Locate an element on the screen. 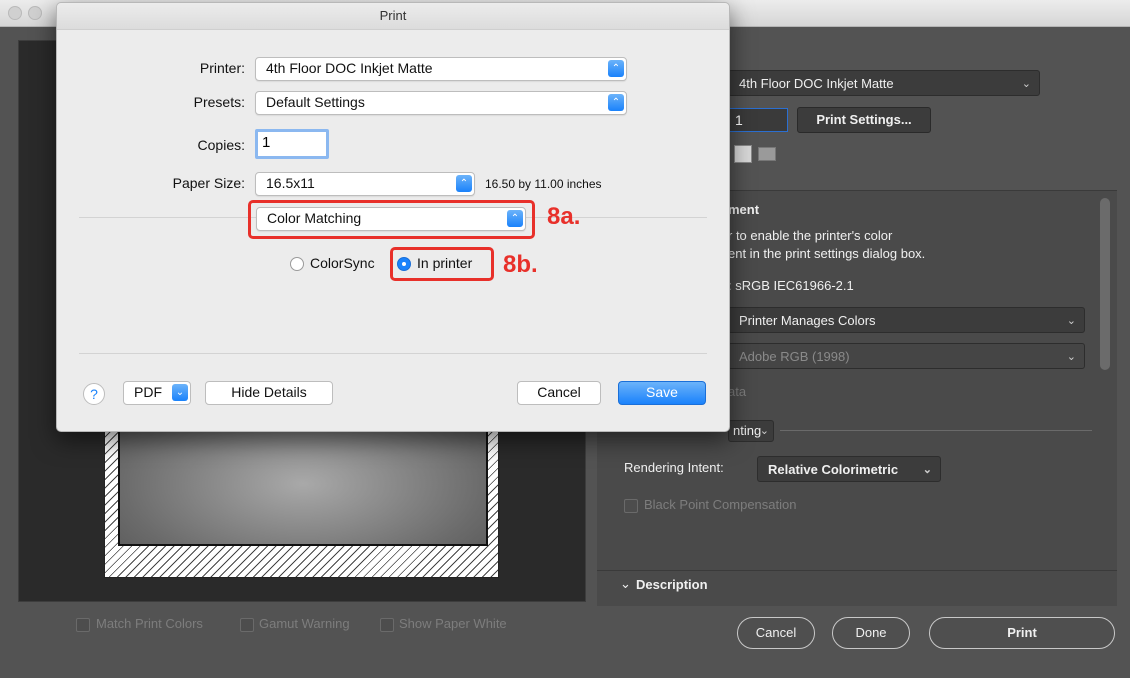 The image size is (1130, 678). panel-scrollbar is located at coordinates (1105, 284).